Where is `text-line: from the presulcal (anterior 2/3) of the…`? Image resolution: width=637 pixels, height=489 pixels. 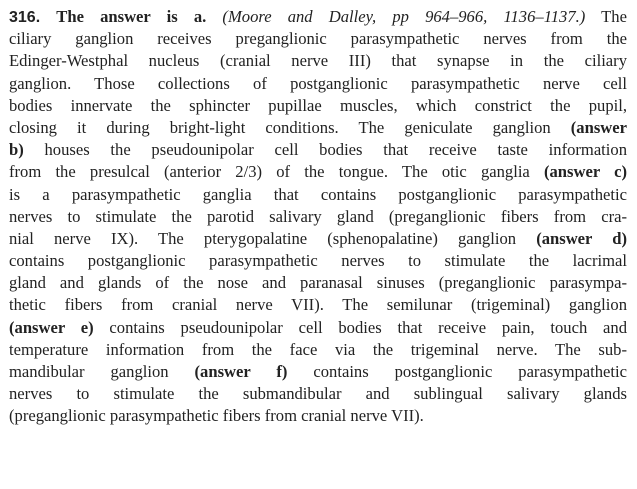
text-line: from the presulcal (anterior 2/3) of the… is located at coordinates (318, 172).